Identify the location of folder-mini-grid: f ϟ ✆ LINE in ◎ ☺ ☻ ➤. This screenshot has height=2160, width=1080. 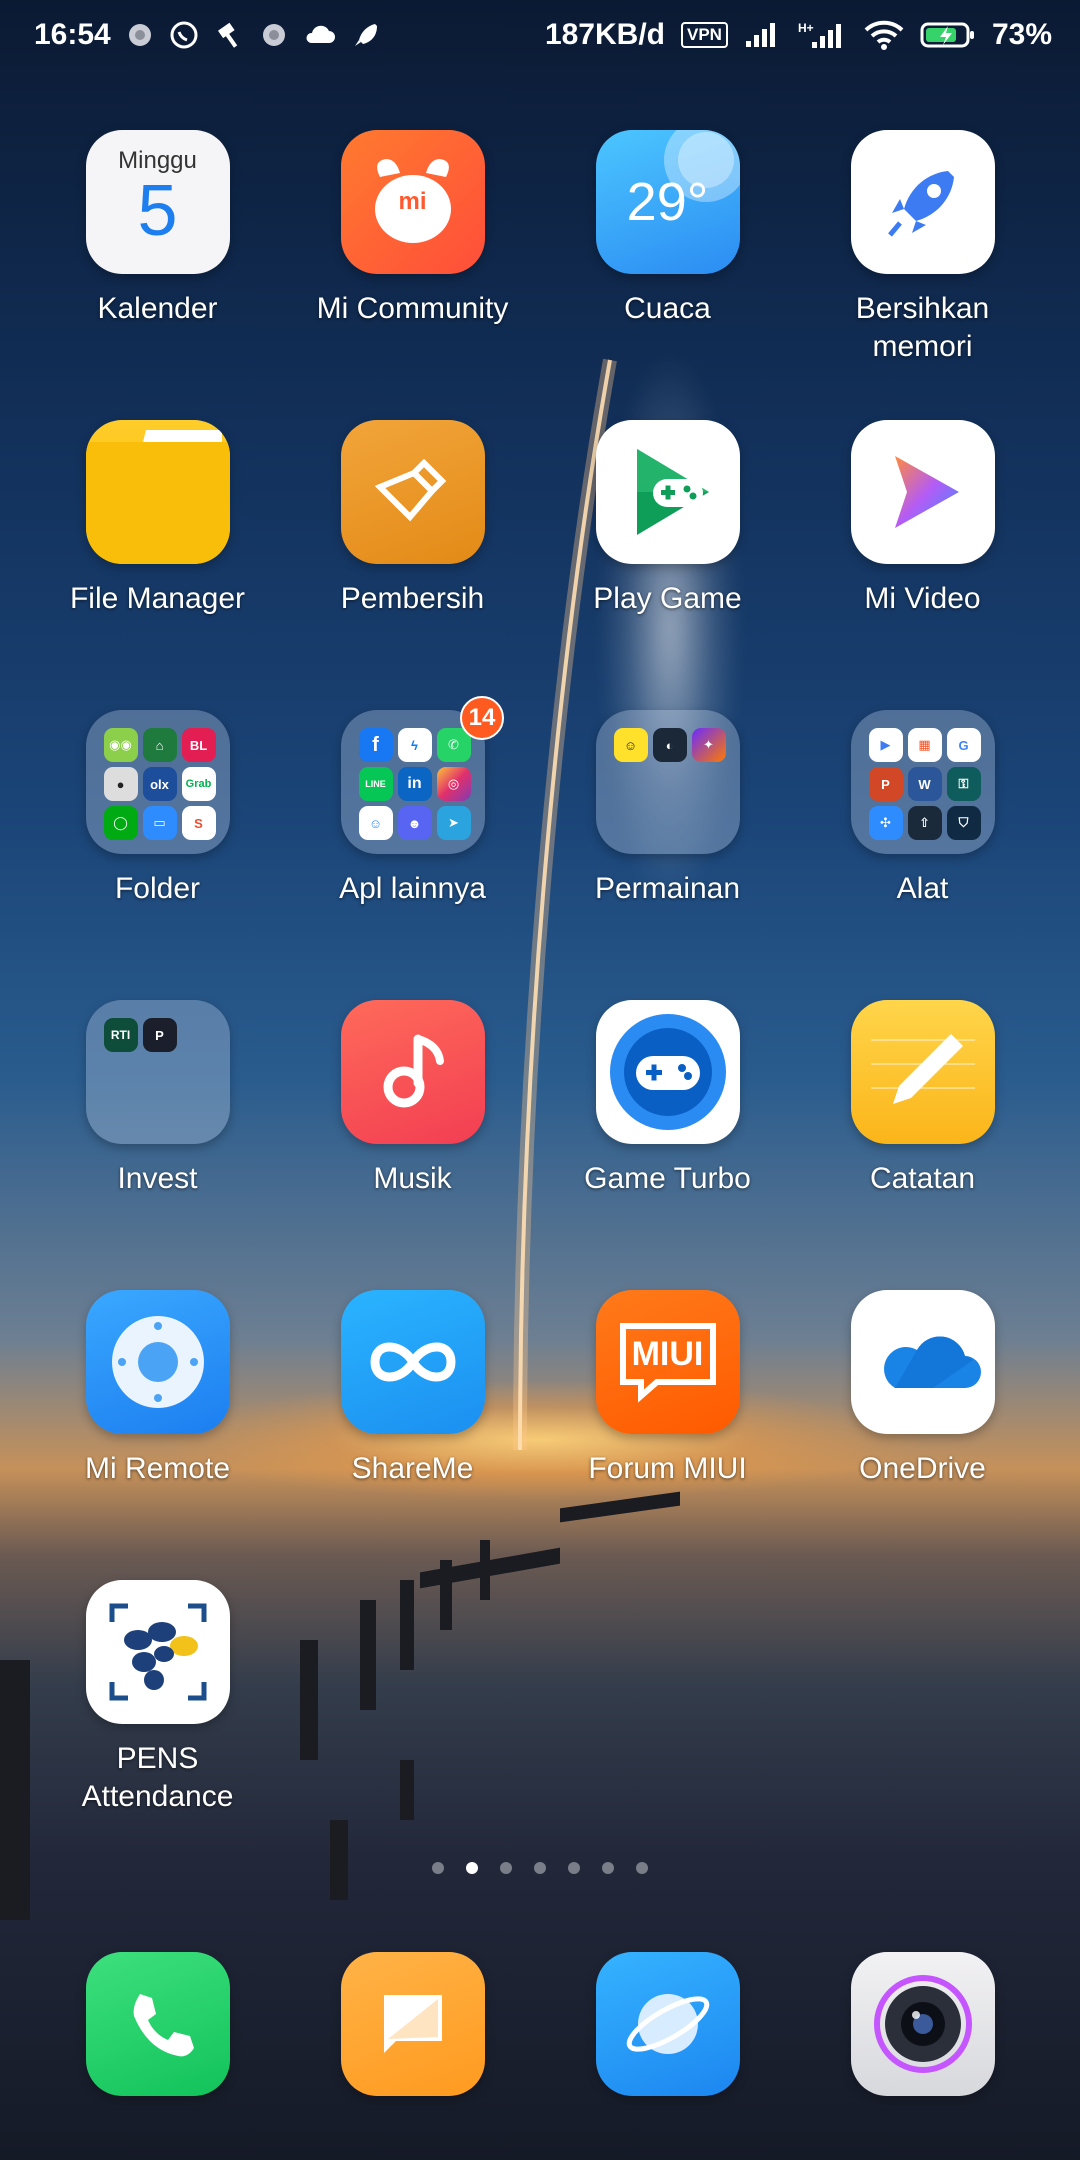
(414, 784).